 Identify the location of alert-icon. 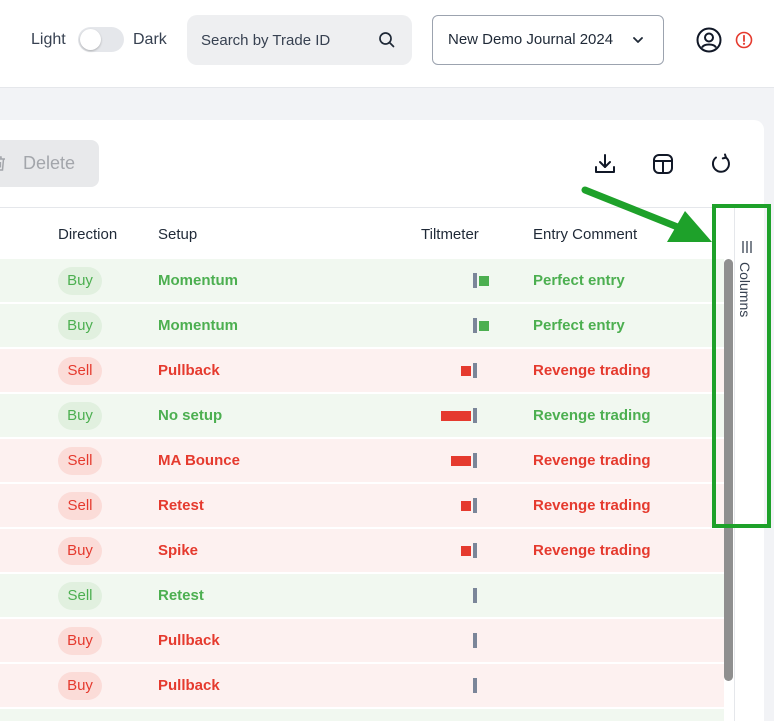
(744, 40).